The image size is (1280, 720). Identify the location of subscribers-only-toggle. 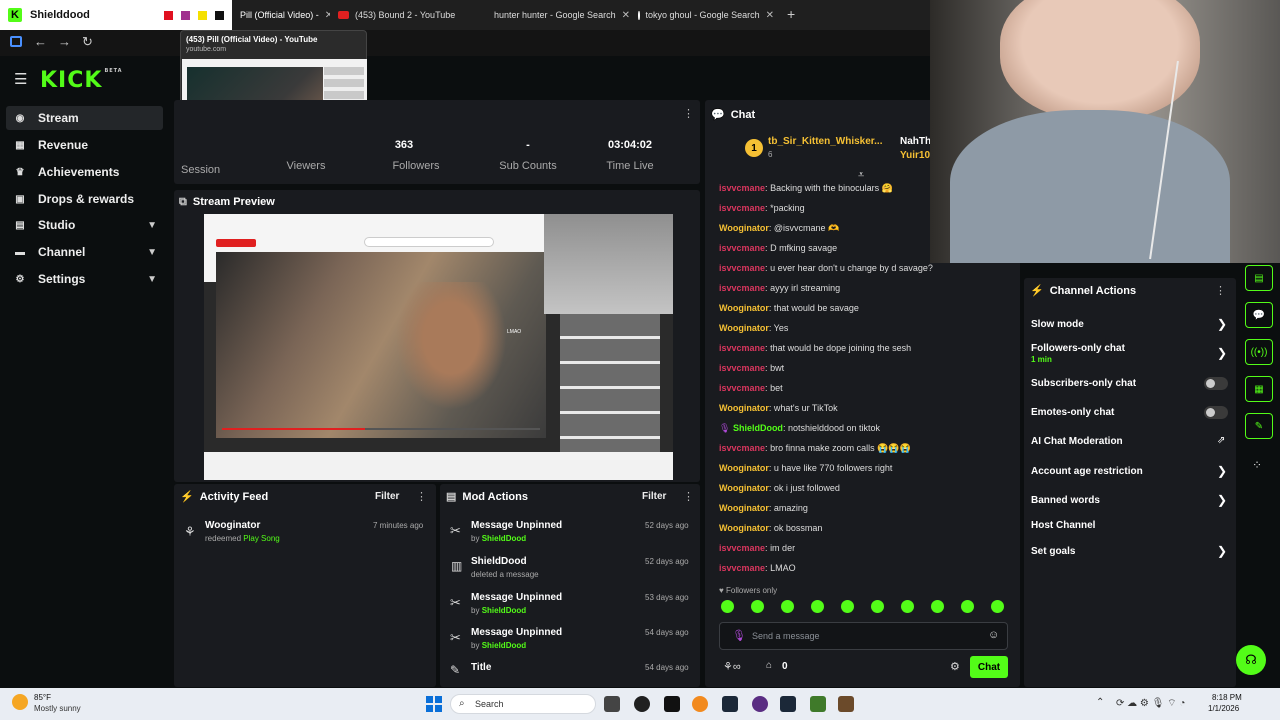
(1216, 383).